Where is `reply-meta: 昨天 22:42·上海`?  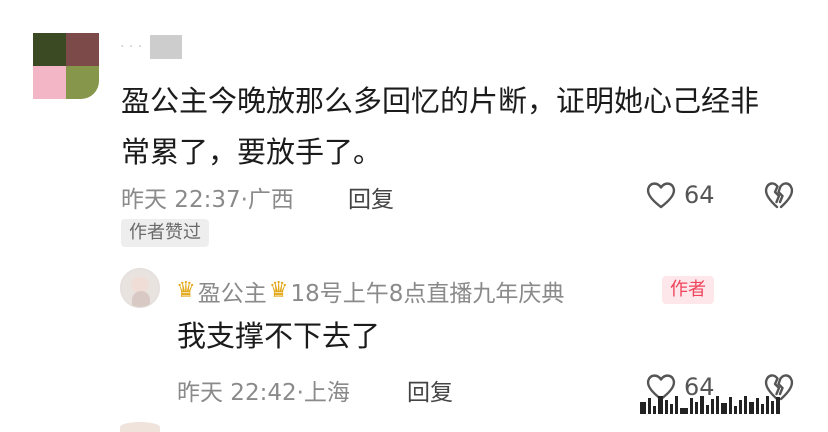 reply-meta: 昨天 22:42·上海 is located at coordinates (263, 390).